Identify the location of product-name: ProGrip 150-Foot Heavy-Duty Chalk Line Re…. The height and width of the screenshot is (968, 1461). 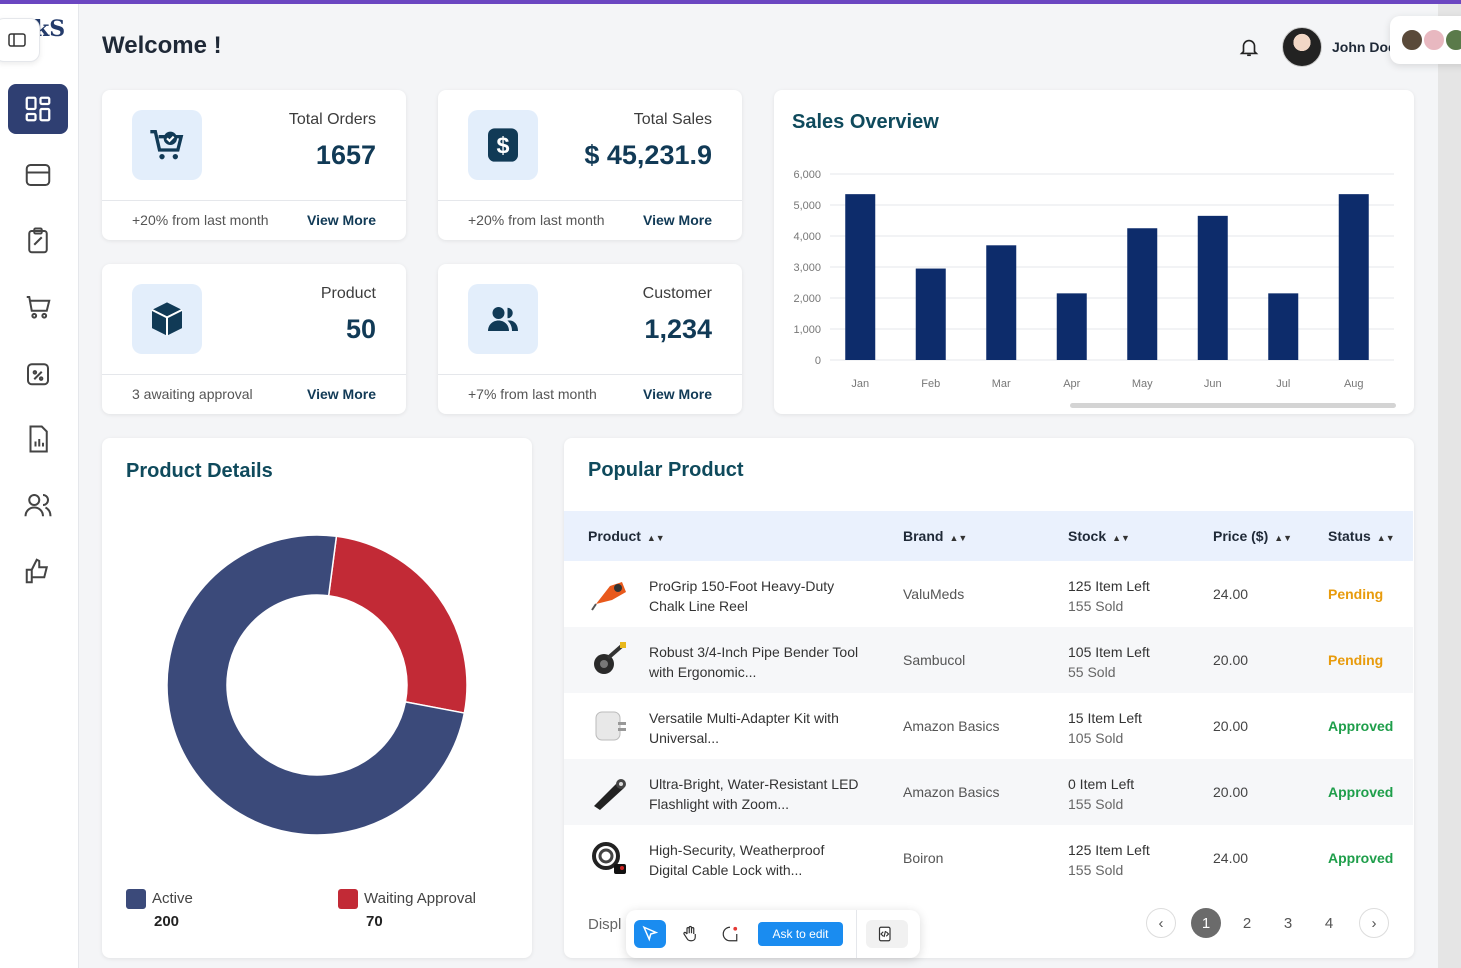
(741, 596).